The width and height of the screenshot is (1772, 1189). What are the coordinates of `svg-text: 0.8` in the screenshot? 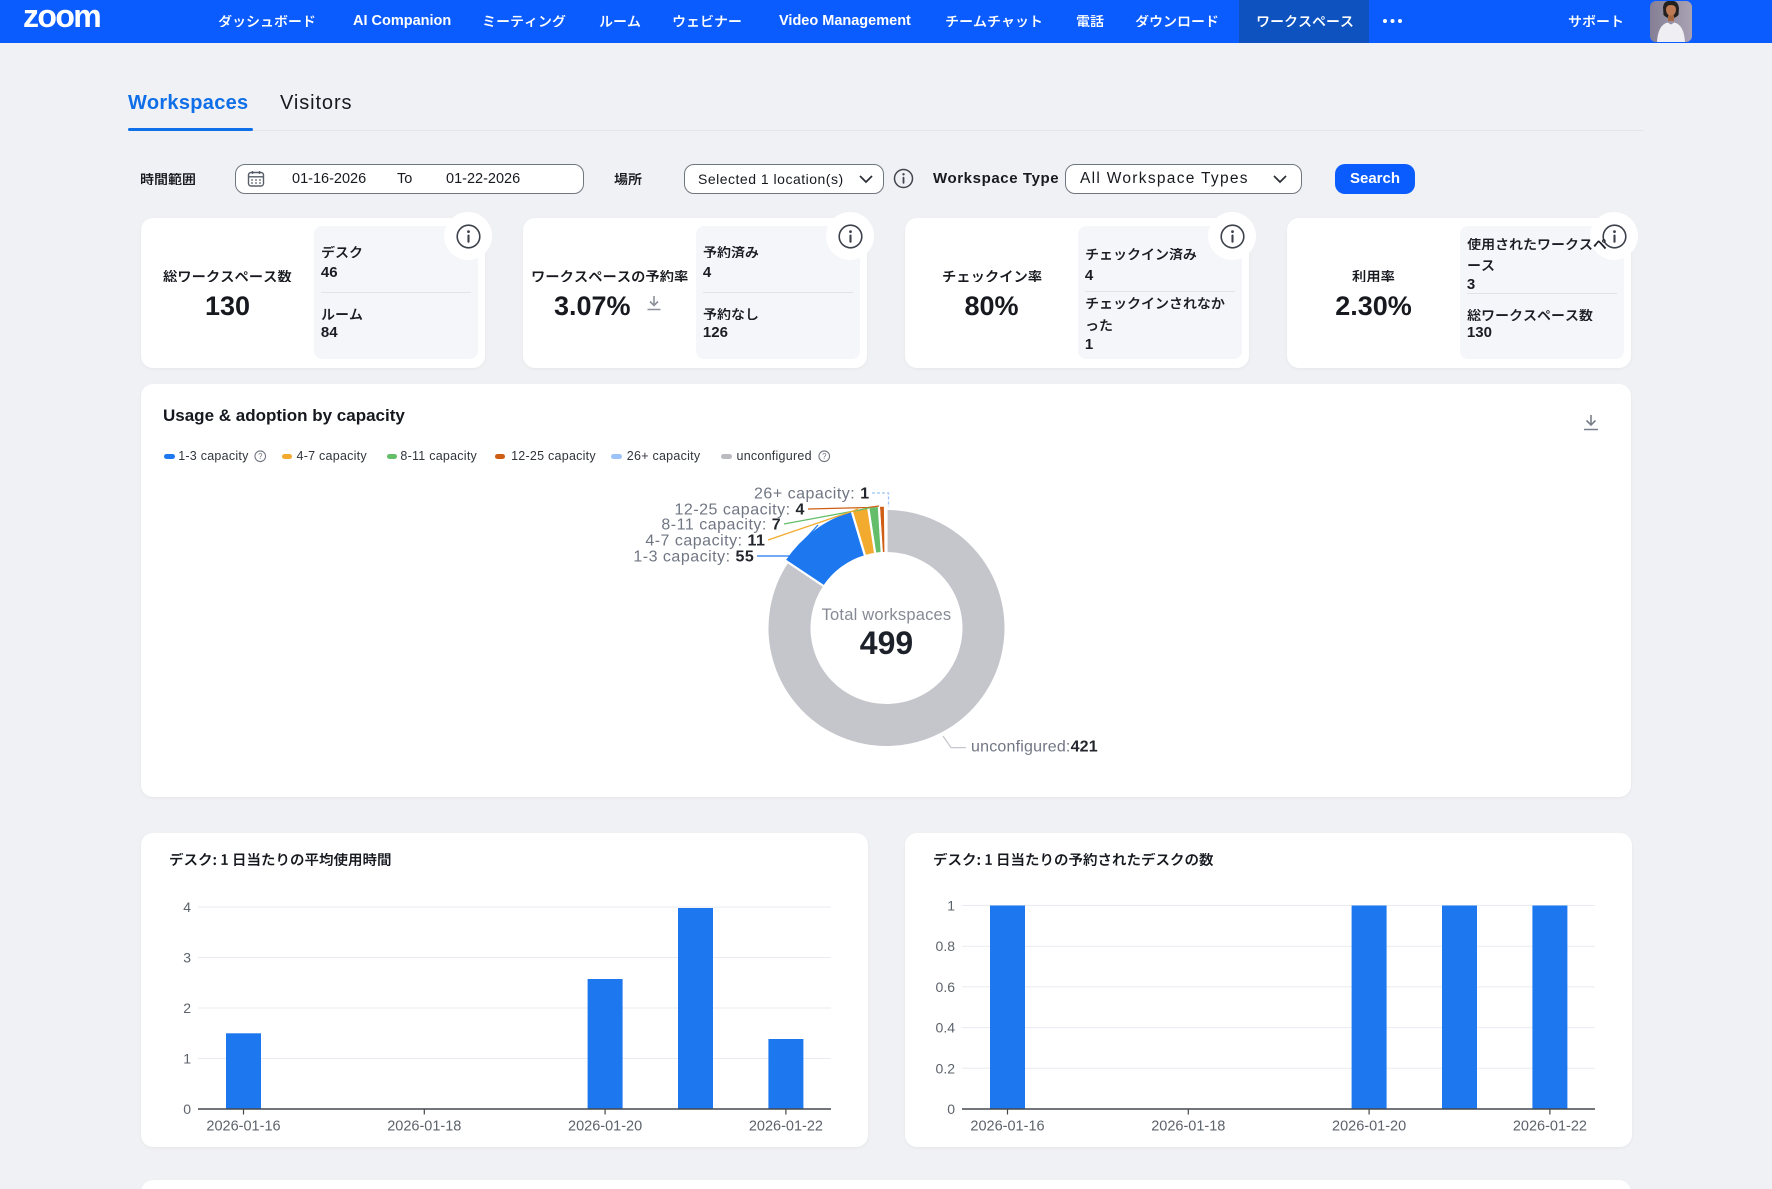 It's located at (946, 946).